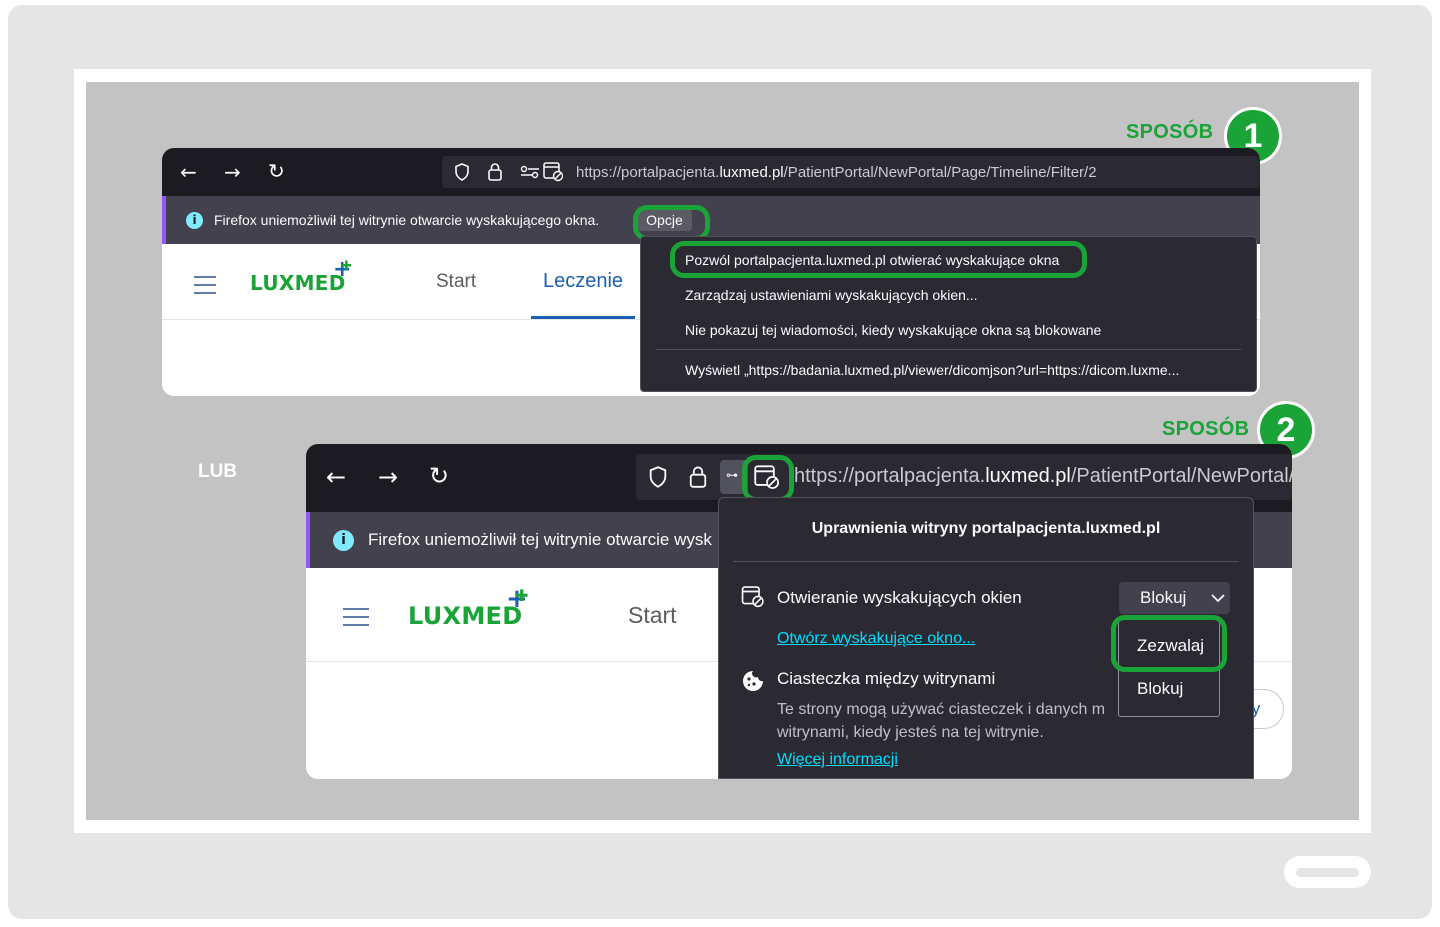  Describe the element at coordinates (1218, 598) in the screenshot. I see `chevron-down-icon` at that location.